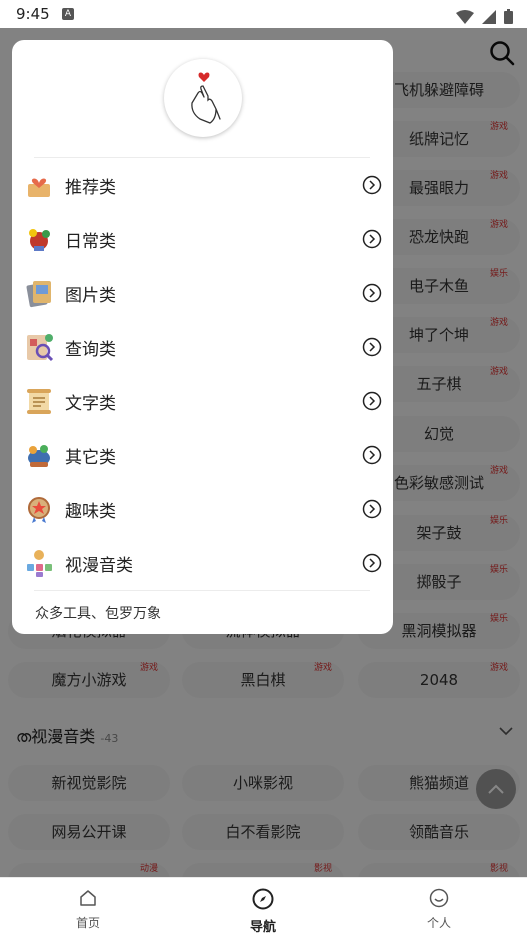  I want to click on menu-item-recommend: 推荐类, so click(202, 185).